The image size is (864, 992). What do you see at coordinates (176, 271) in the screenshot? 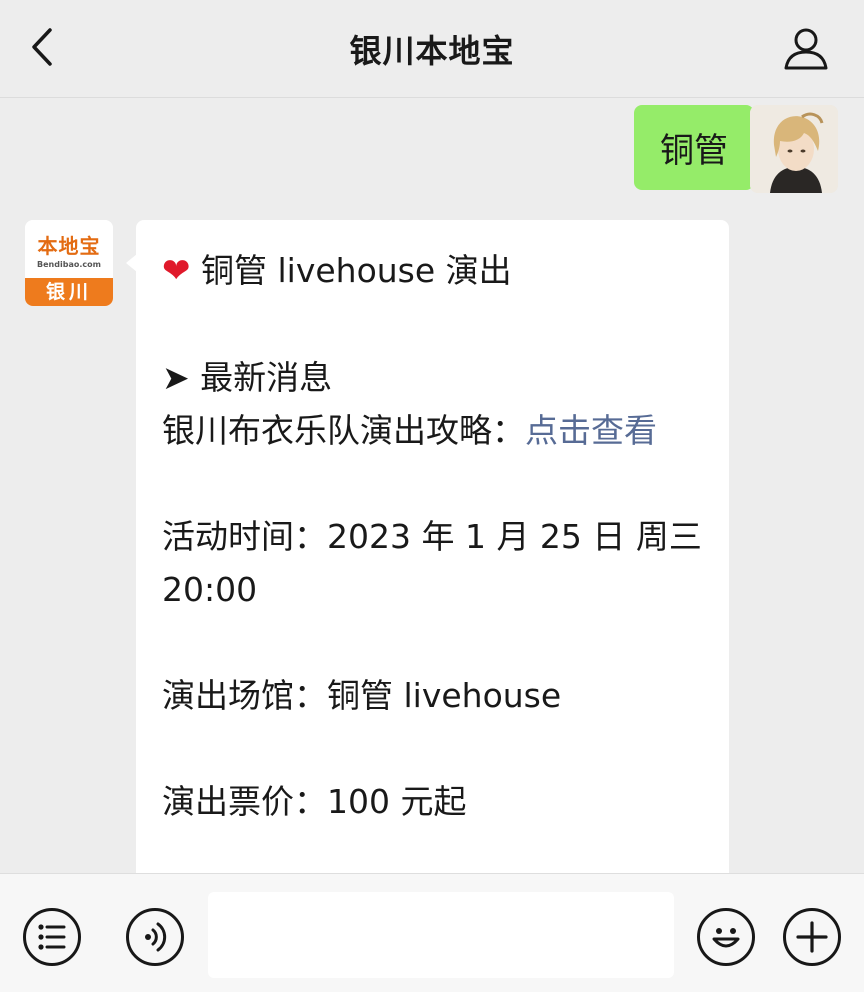
I see `heart-icon: ❤` at bounding box center [176, 271].